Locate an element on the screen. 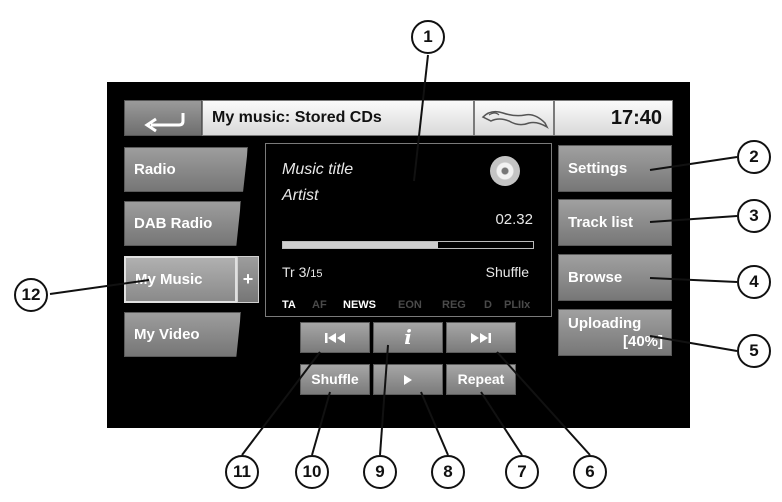 The image size is (782, 502). callout-8: 8 is located at coordinates (448, 472).